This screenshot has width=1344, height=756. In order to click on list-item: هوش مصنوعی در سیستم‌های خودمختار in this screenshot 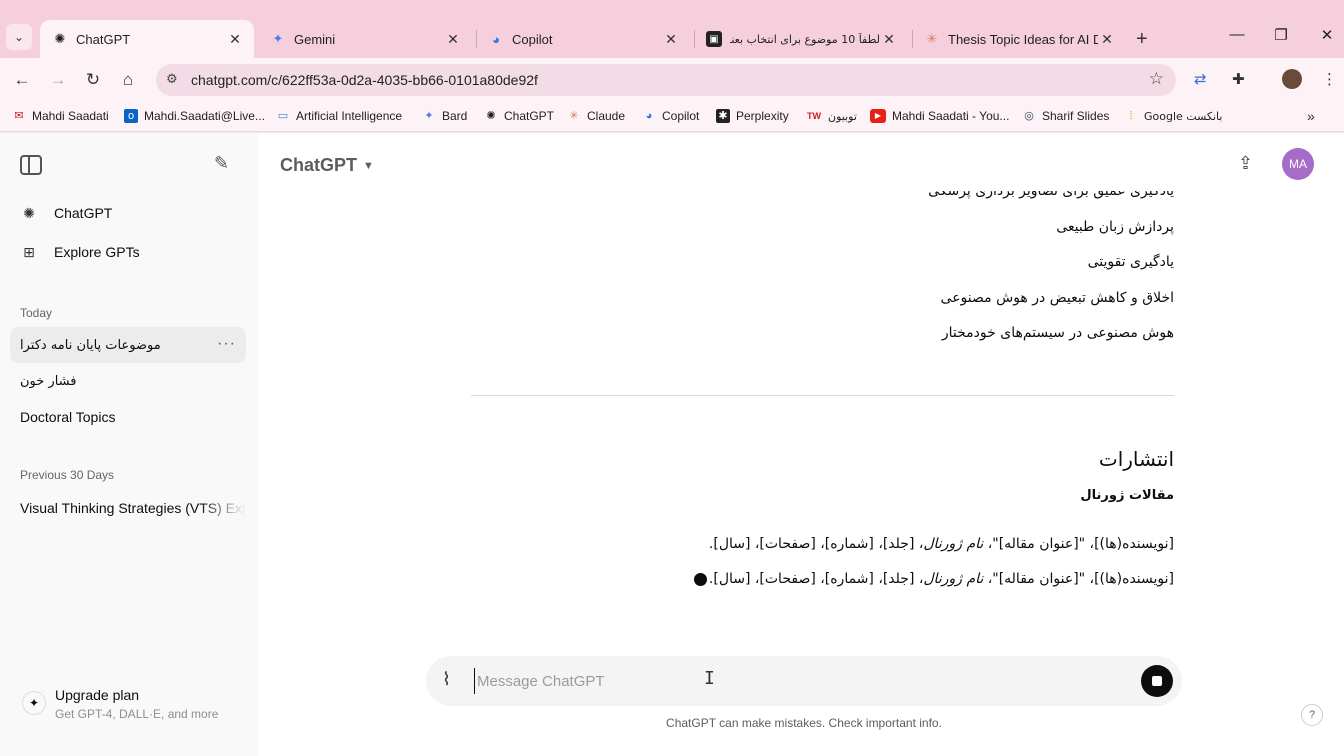, I will do `click(1057, 333)`.